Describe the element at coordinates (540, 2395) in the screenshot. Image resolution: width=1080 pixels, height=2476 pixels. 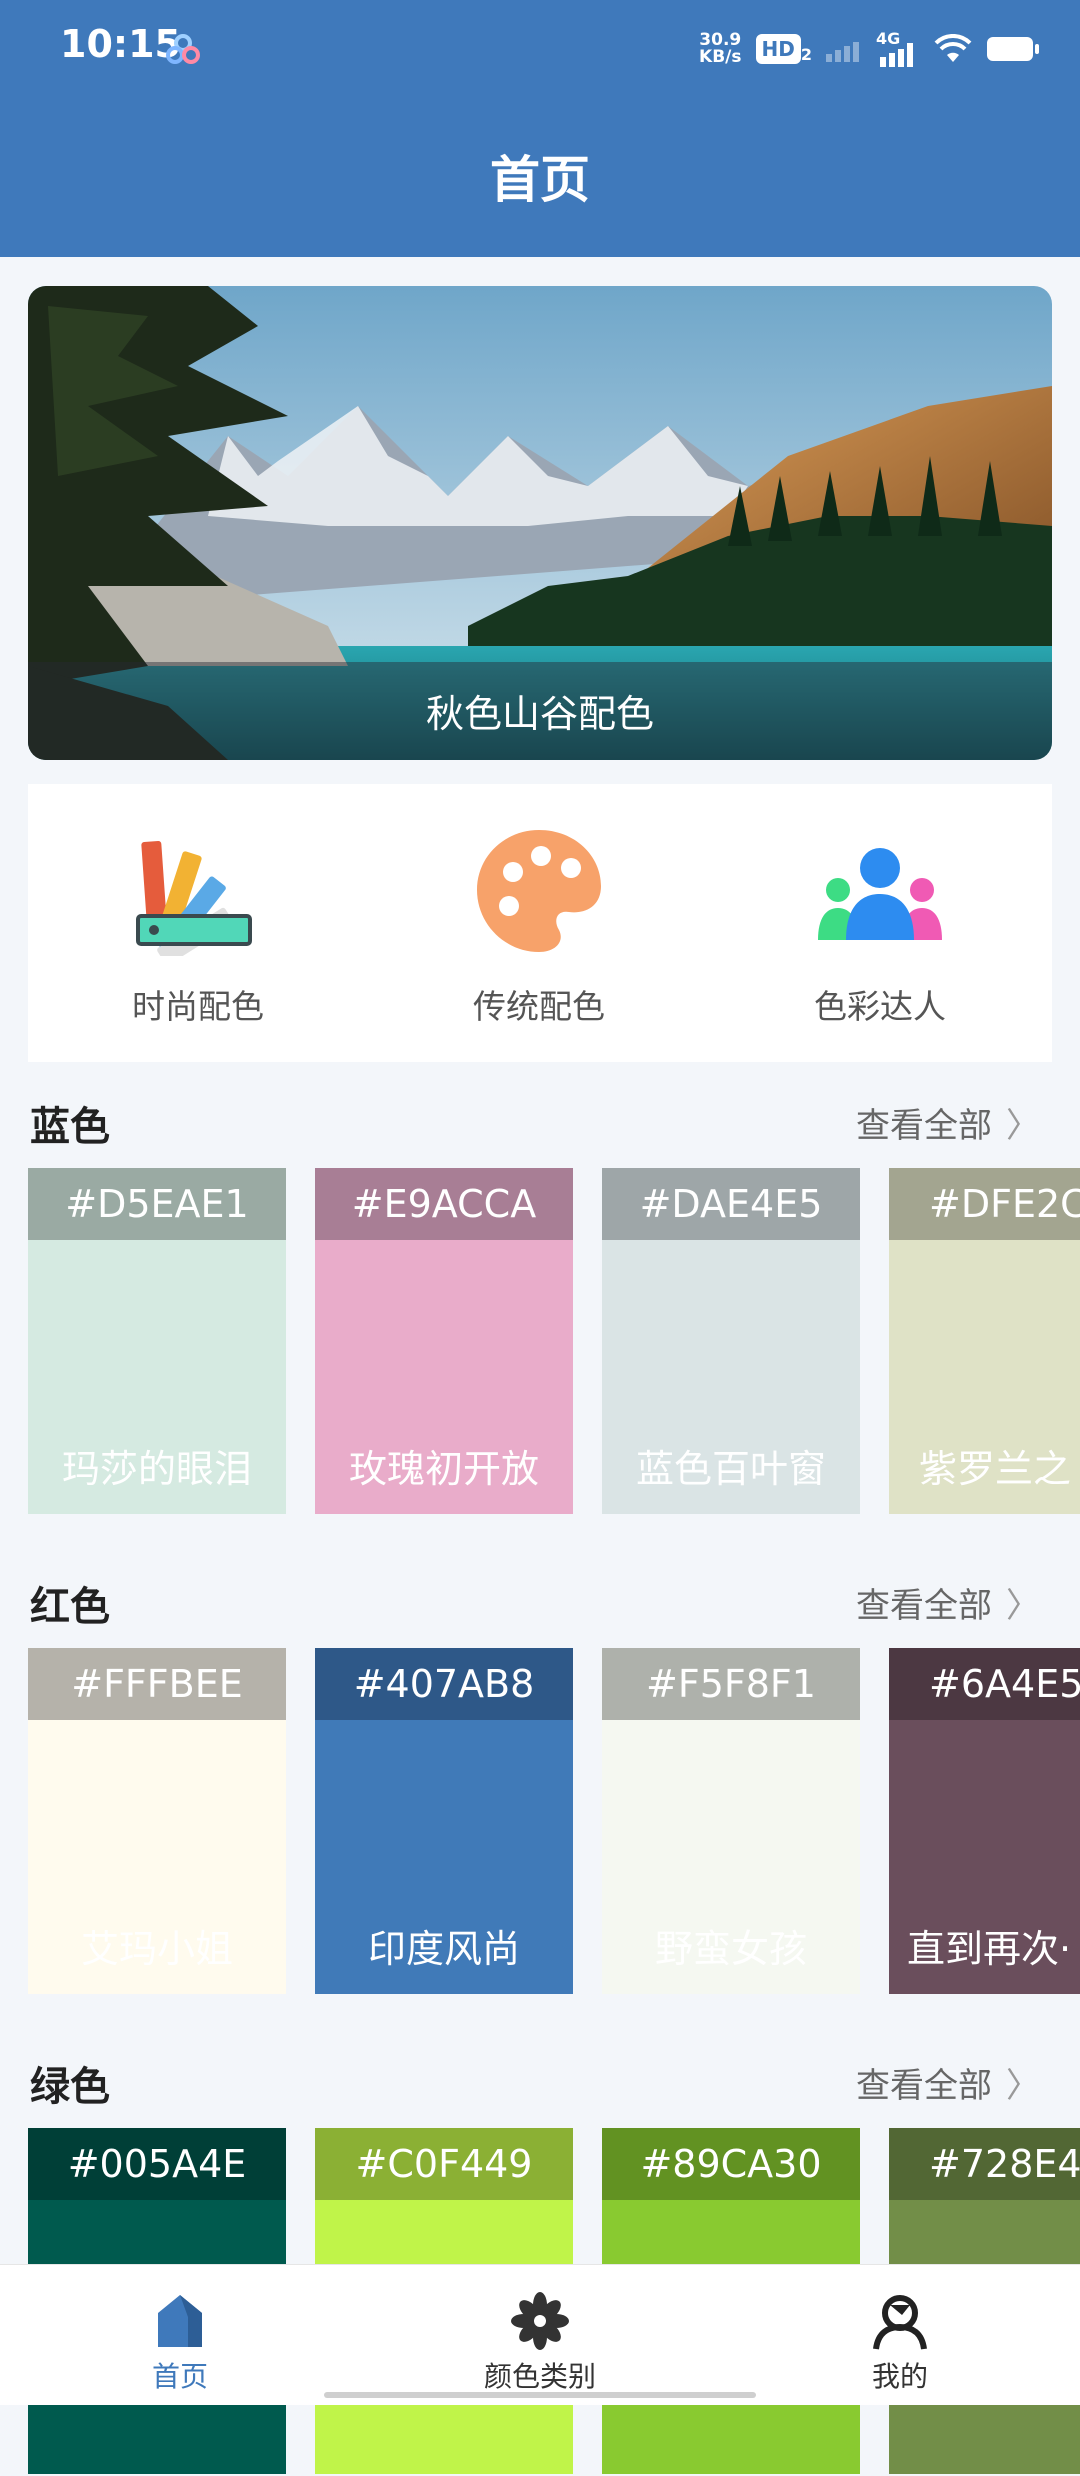
I see `home-indicator` at that location.